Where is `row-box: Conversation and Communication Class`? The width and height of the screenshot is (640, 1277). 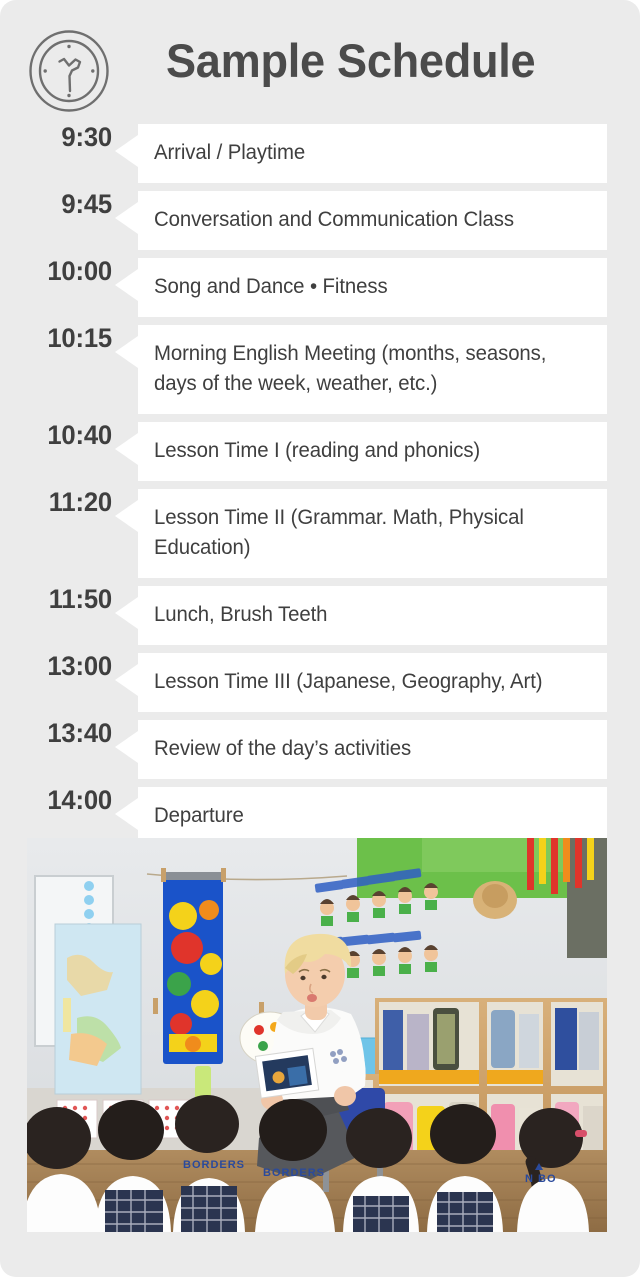
row-box: Conversation and Communication Class is located at coordinates (361, 220).